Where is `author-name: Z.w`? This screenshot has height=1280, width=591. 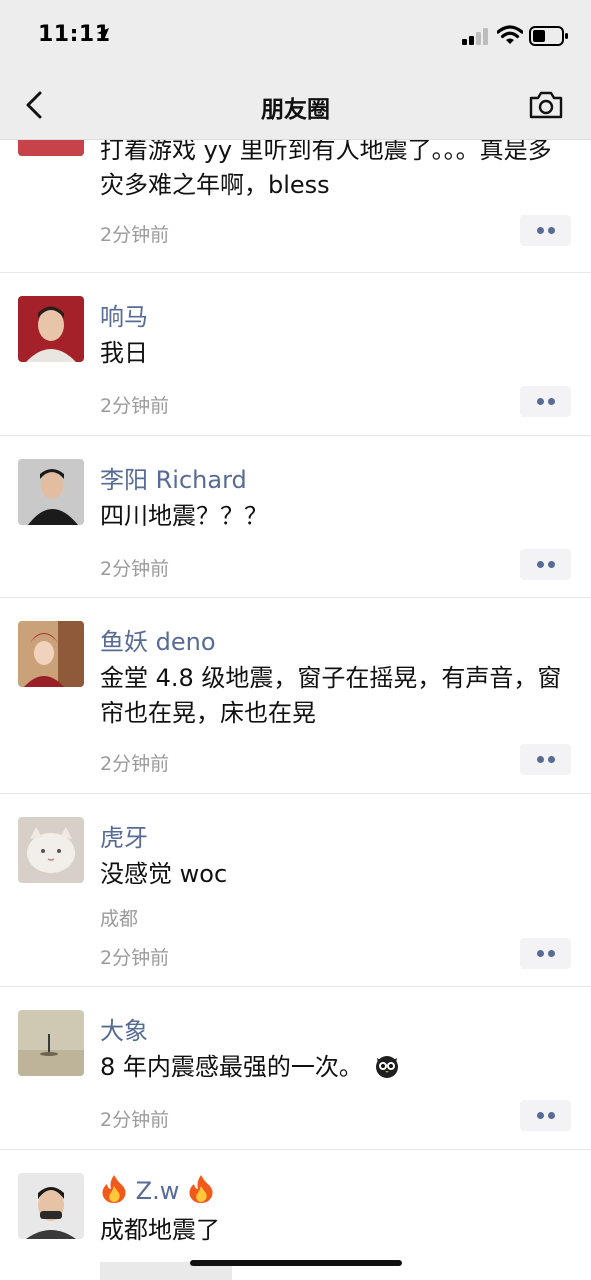
author-name: Z.w is located at coordinates (157, 1189).